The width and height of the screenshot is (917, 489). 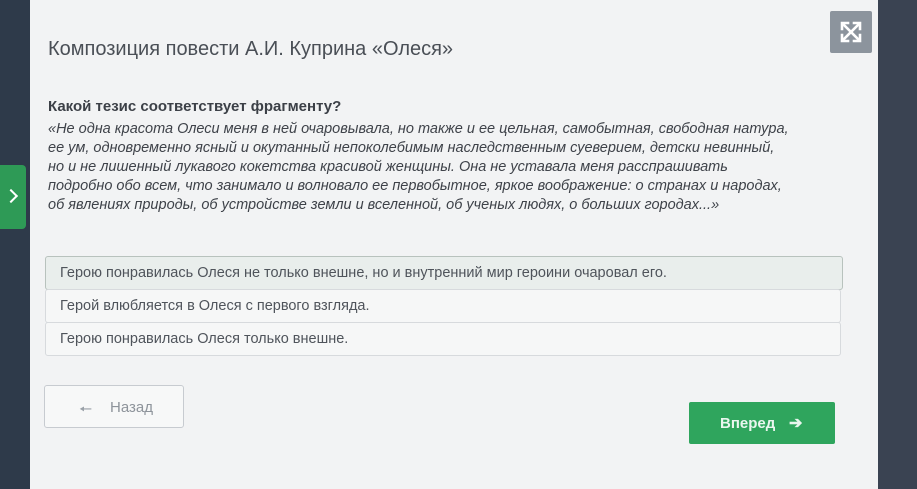 I want to click on expand-button, so click(x=851, y=32).